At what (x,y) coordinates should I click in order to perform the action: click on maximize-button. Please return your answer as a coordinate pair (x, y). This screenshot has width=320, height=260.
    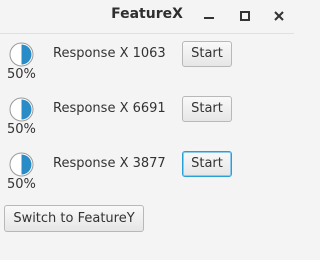
    Looking at the image, I should click on (245, 16).